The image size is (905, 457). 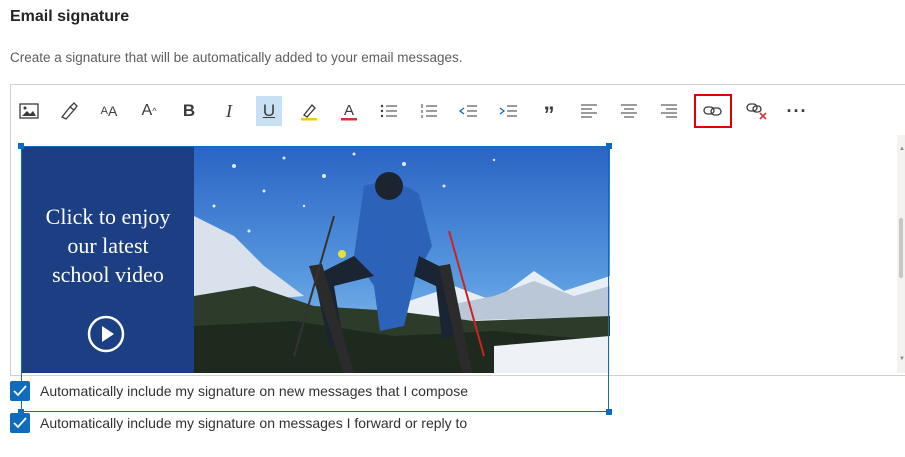 I want to click on cta-text: Click to enjoy our latest school video, so click(x=108, y=245).